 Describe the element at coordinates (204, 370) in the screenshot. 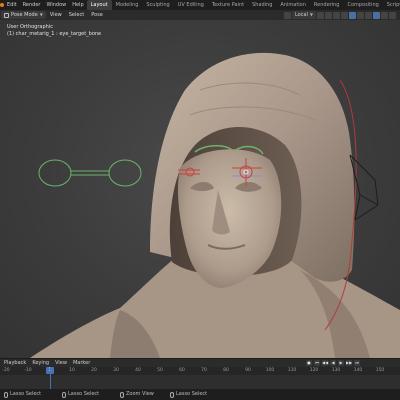

I see `tick-label: 70` at that location.